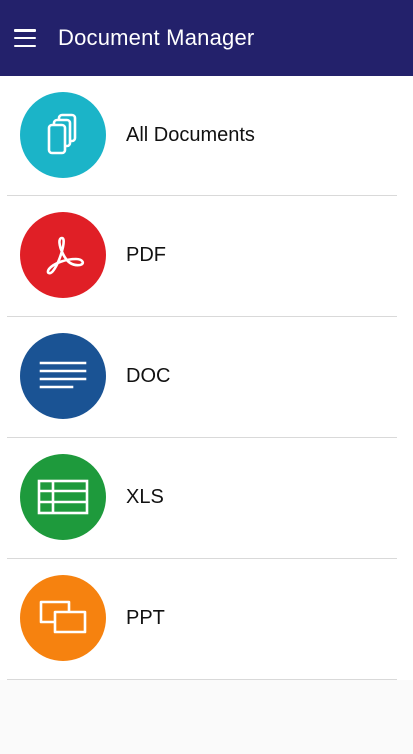  Describe the element at coordinates (145, 618) in the screenshot. I see `category-label: PPT` at that location.